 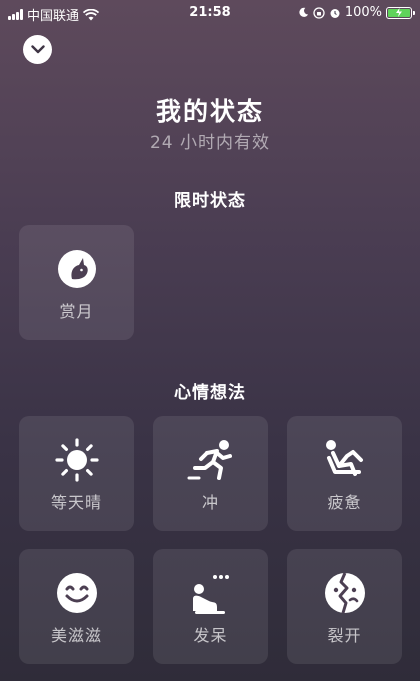 What do you see at coordinates (344, 635) in the screenshot?
I see `tile-label: 裂开` at bounding box center [344, 635].